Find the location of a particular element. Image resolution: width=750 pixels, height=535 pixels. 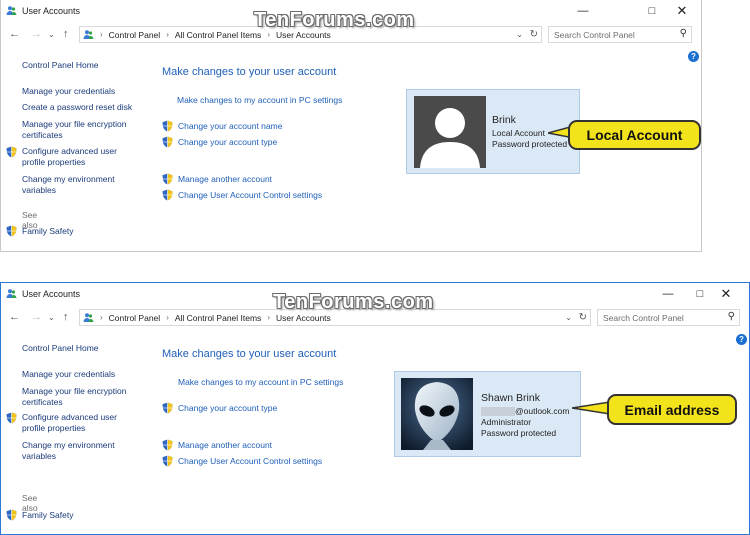

watermark-top: TenForums.com is located at coordinates (334, 20).